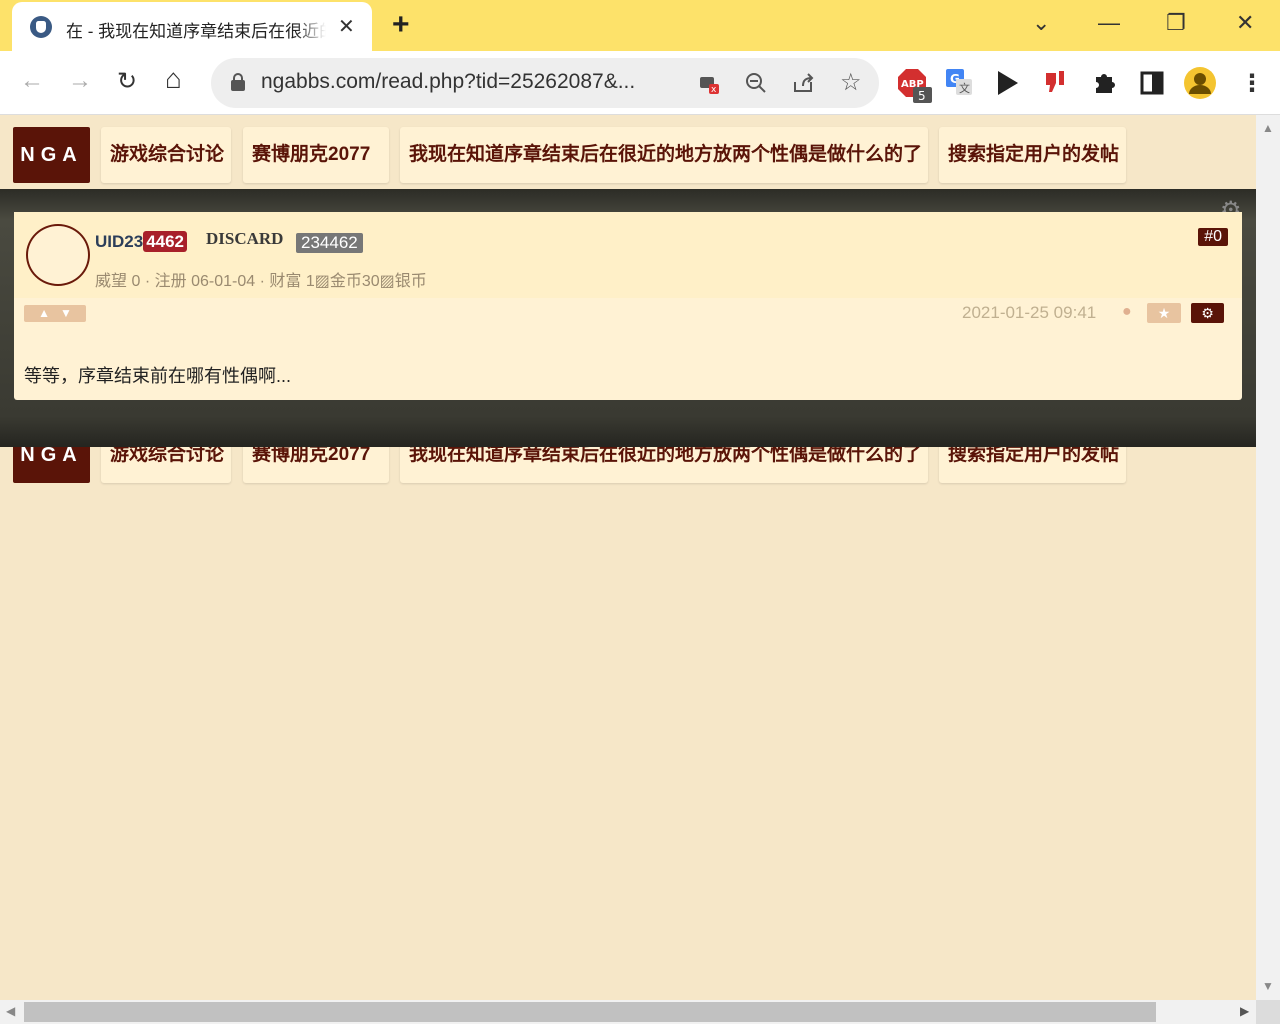  What do you see at coordinates (44, 313) in the screenshot?
I see `thumbs-up-icon: ▲` at bounding box center [44, 313].